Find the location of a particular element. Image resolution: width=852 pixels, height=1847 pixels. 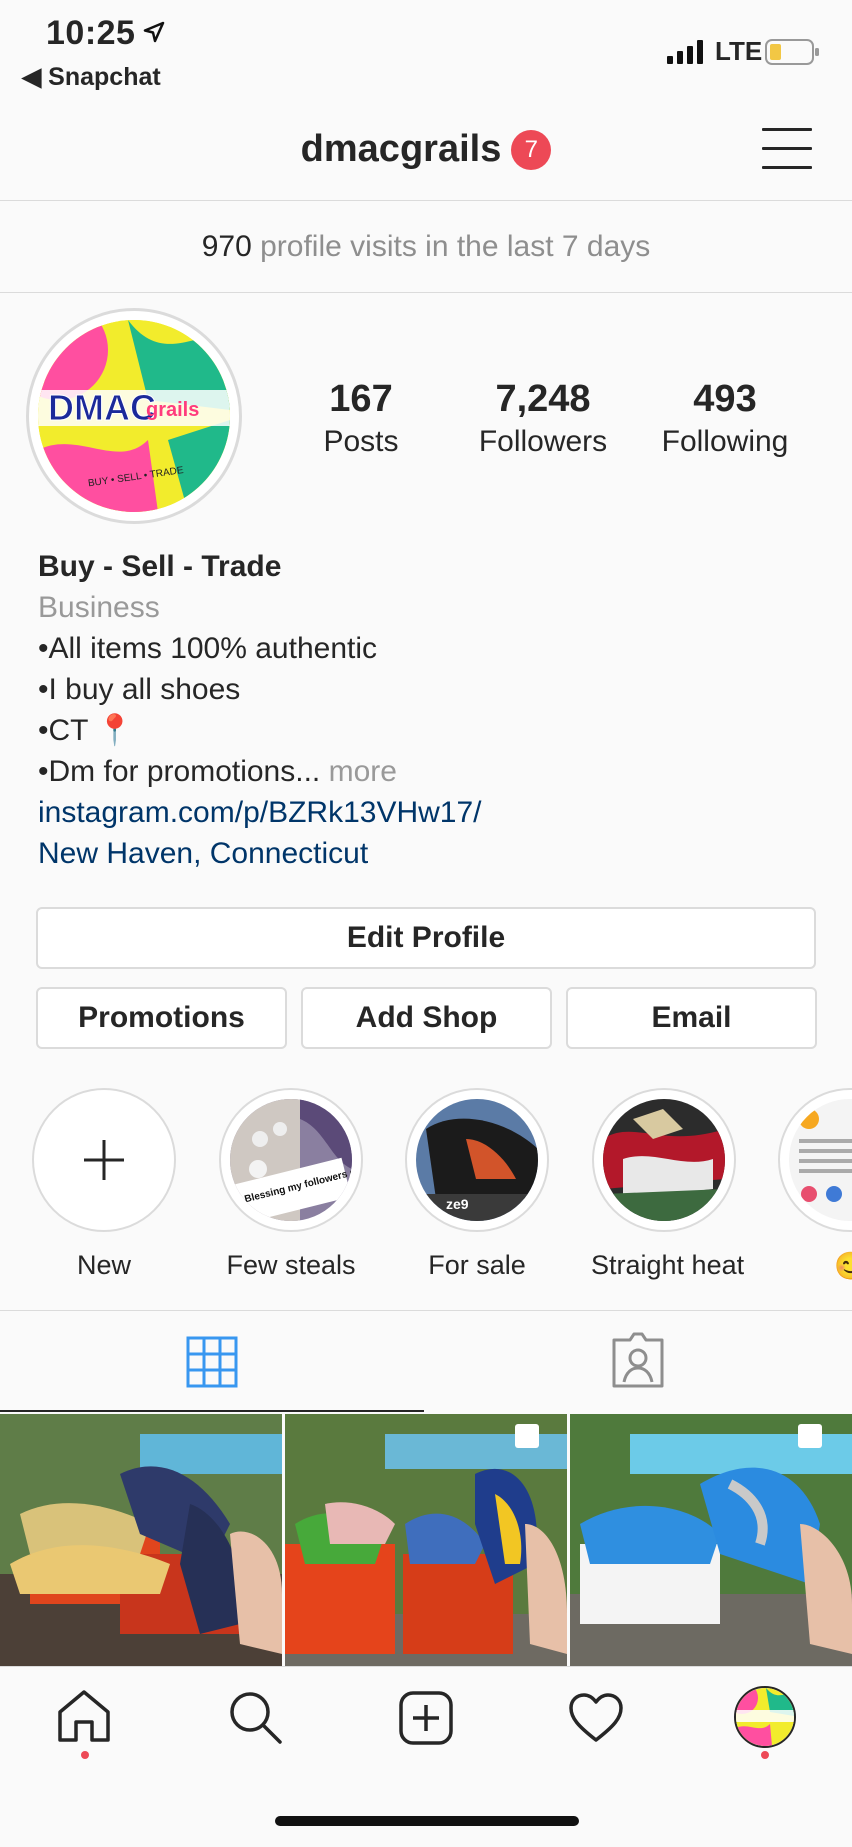

status-bar: 10:25 ◀ Snapchat LTE is located at coordinates (426, 50).